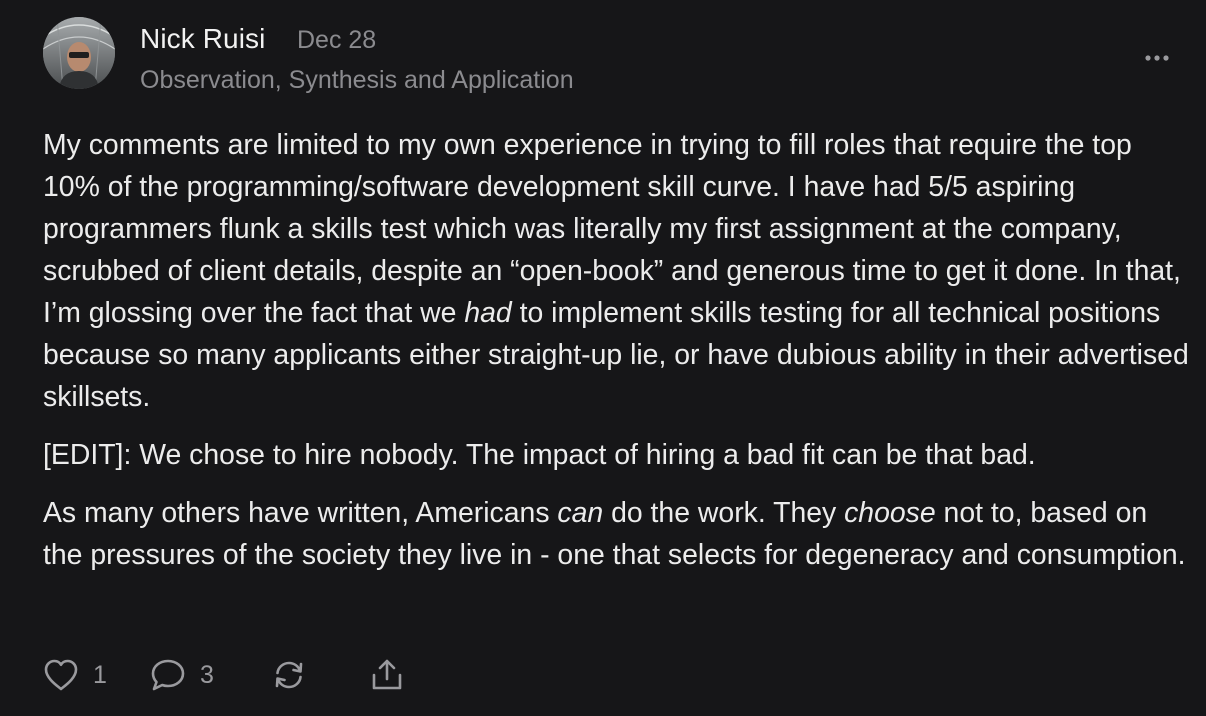  I want to click on comment-date: Dec 28, so click(336, 40).